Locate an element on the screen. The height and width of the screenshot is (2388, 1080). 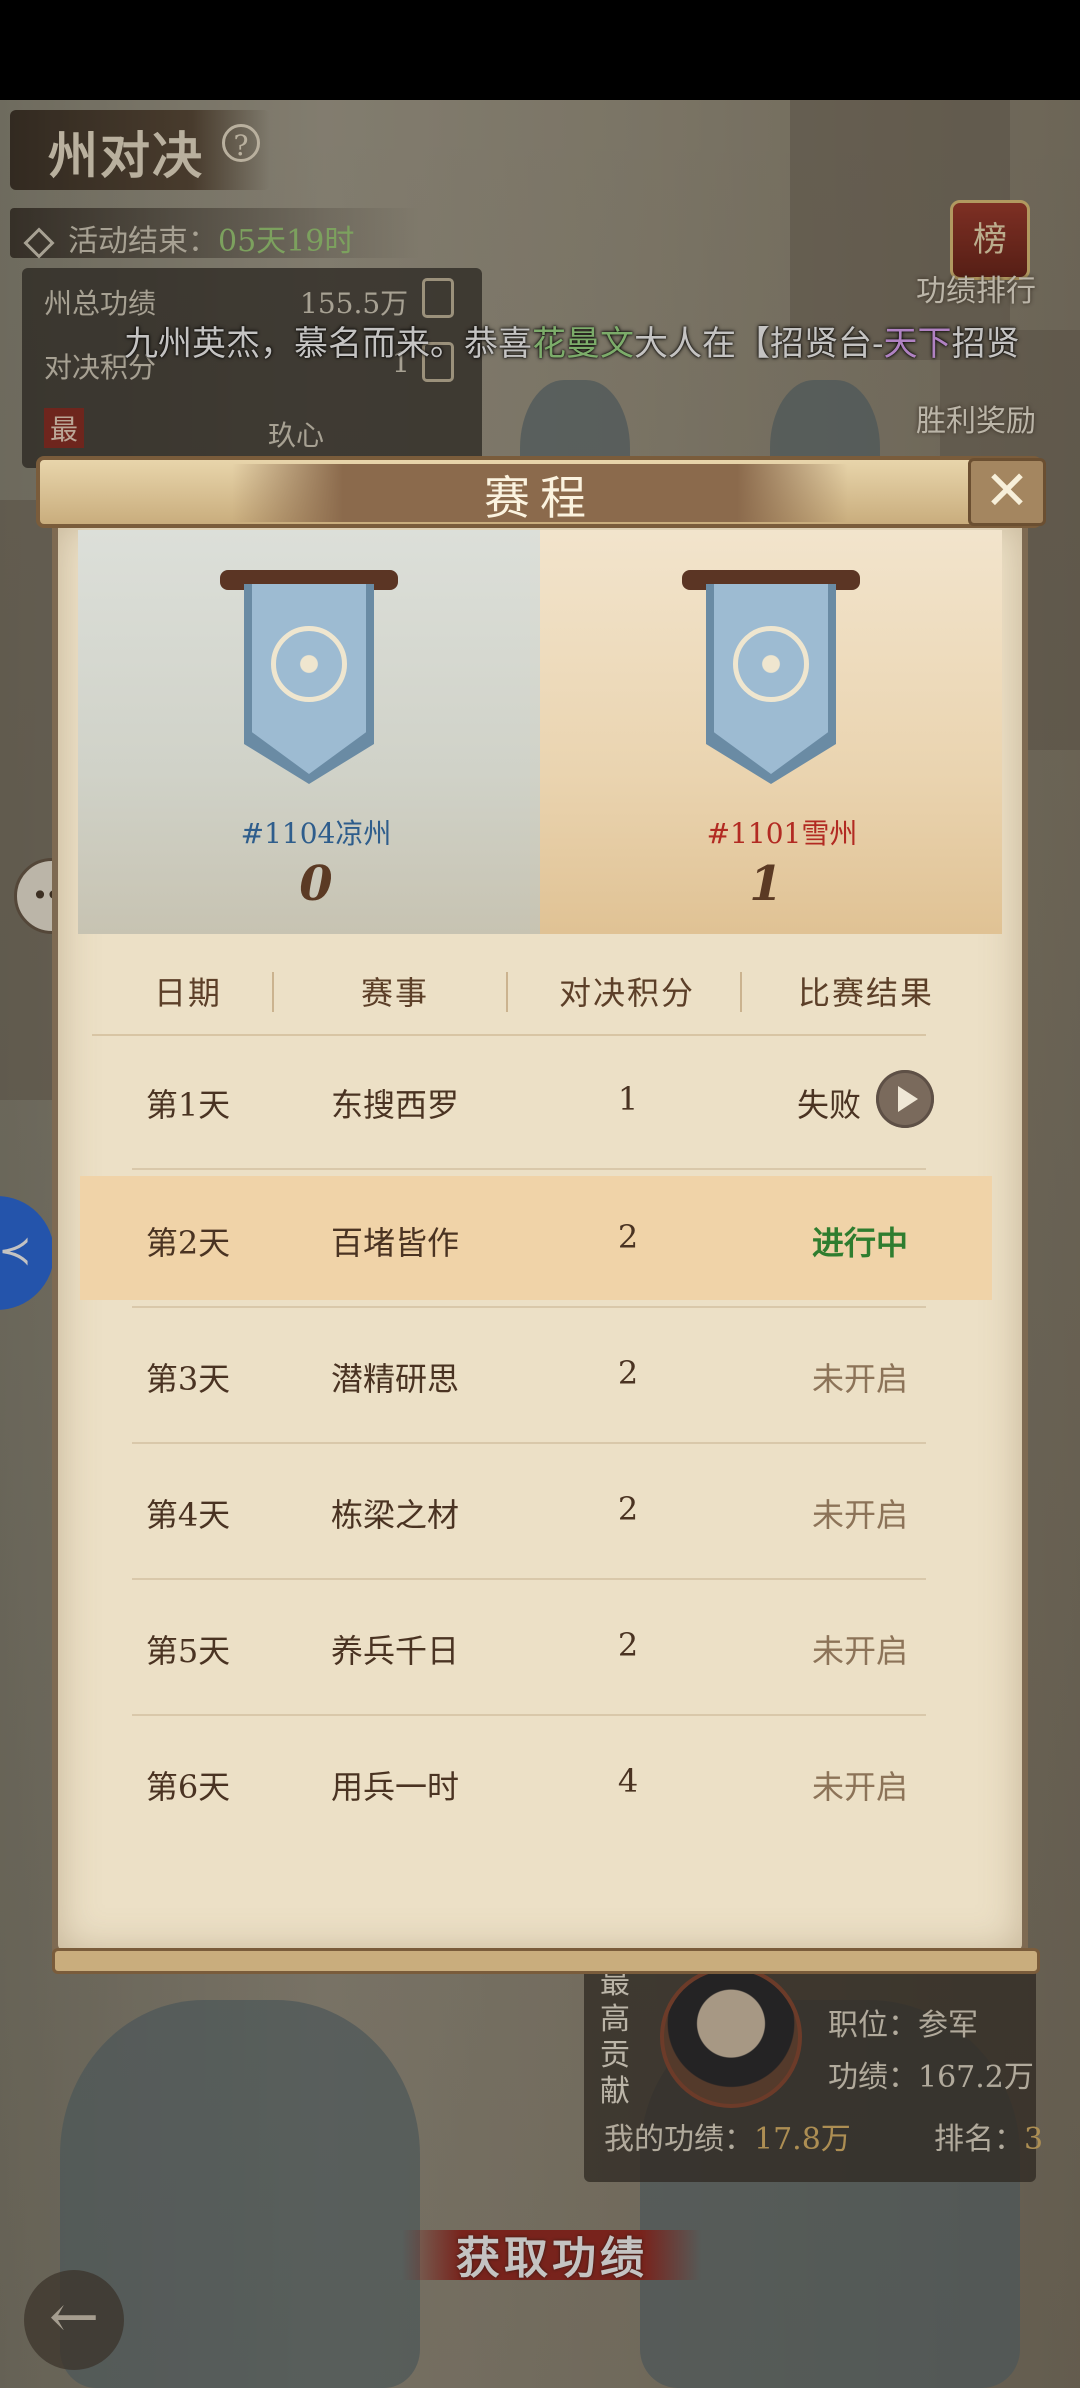
row-day: 第3天 is located at coordinates (188, 1379).